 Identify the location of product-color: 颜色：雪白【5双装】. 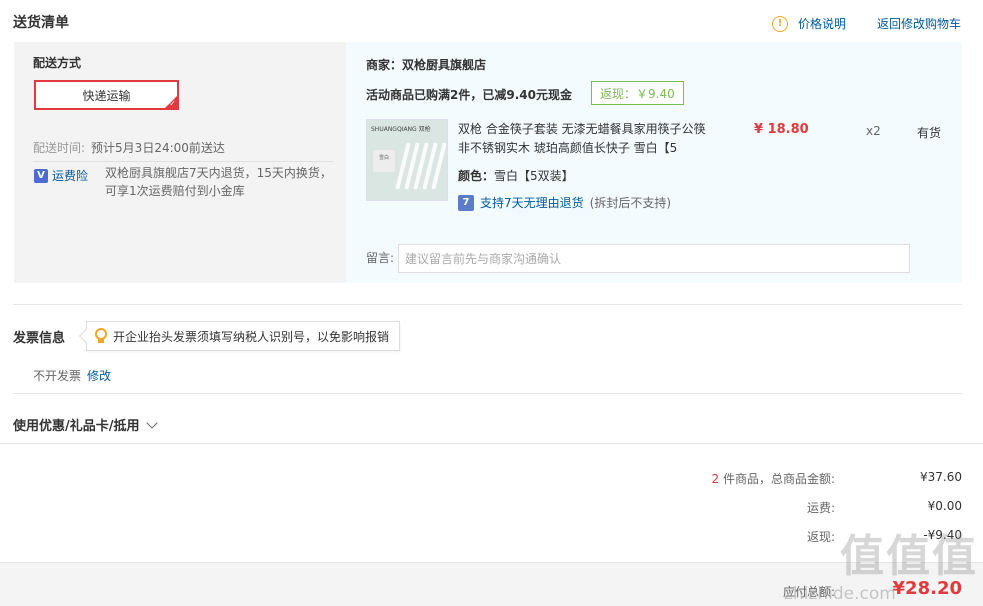
(516, 175).